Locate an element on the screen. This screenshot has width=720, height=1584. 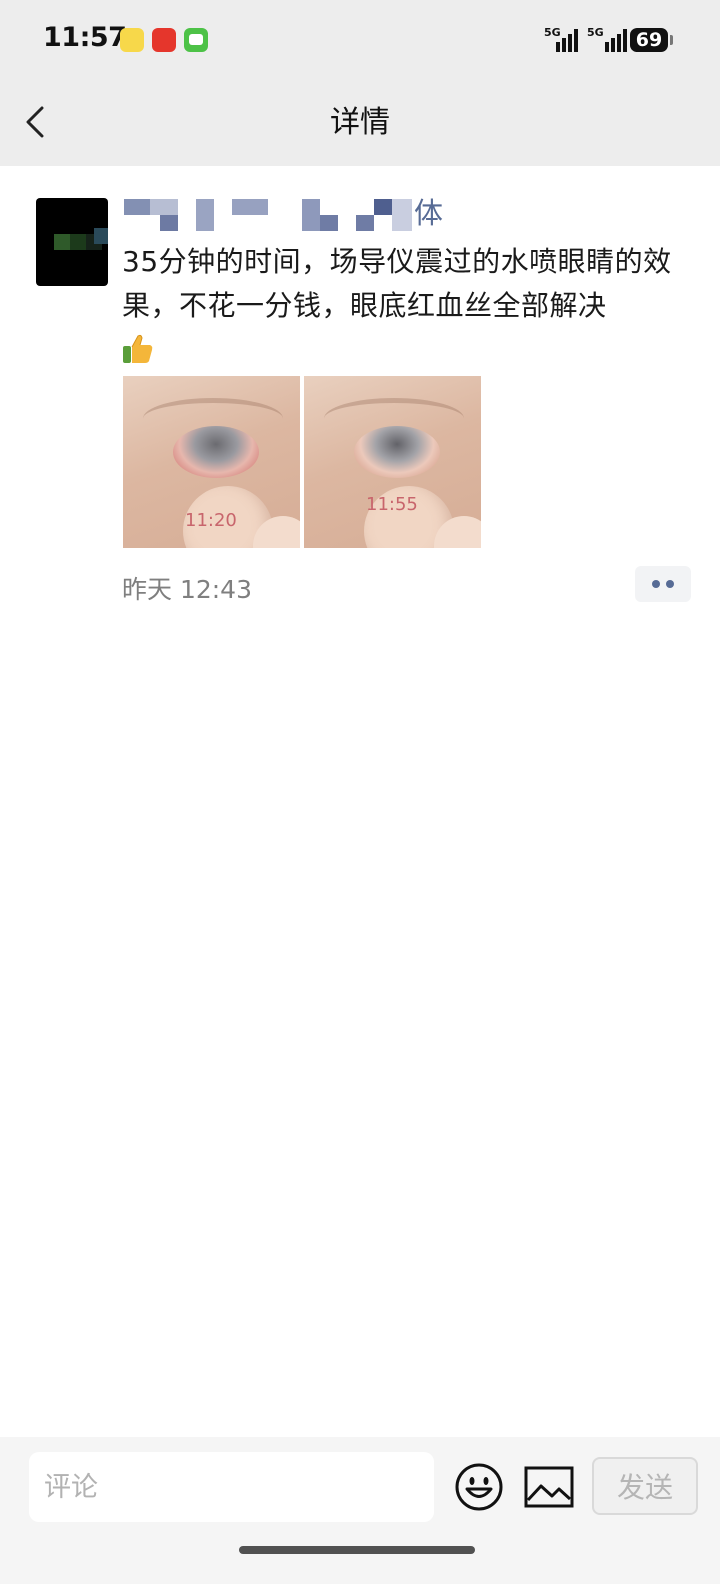
image-icon is located at coordinates (549, 1487).